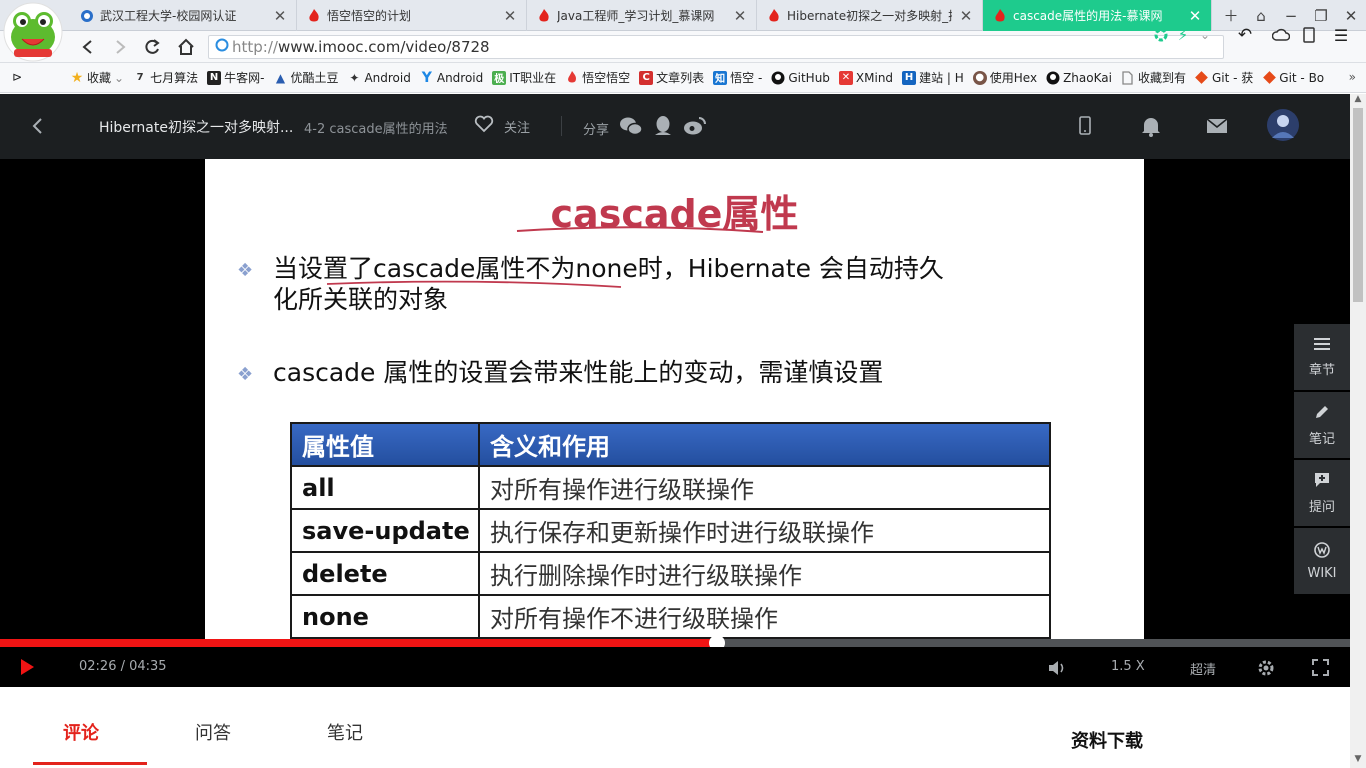  What do you see at coordinates (426, 77) in the screenshot?
I see `ydoc-icon: Y` at bounding box center [426, 77].